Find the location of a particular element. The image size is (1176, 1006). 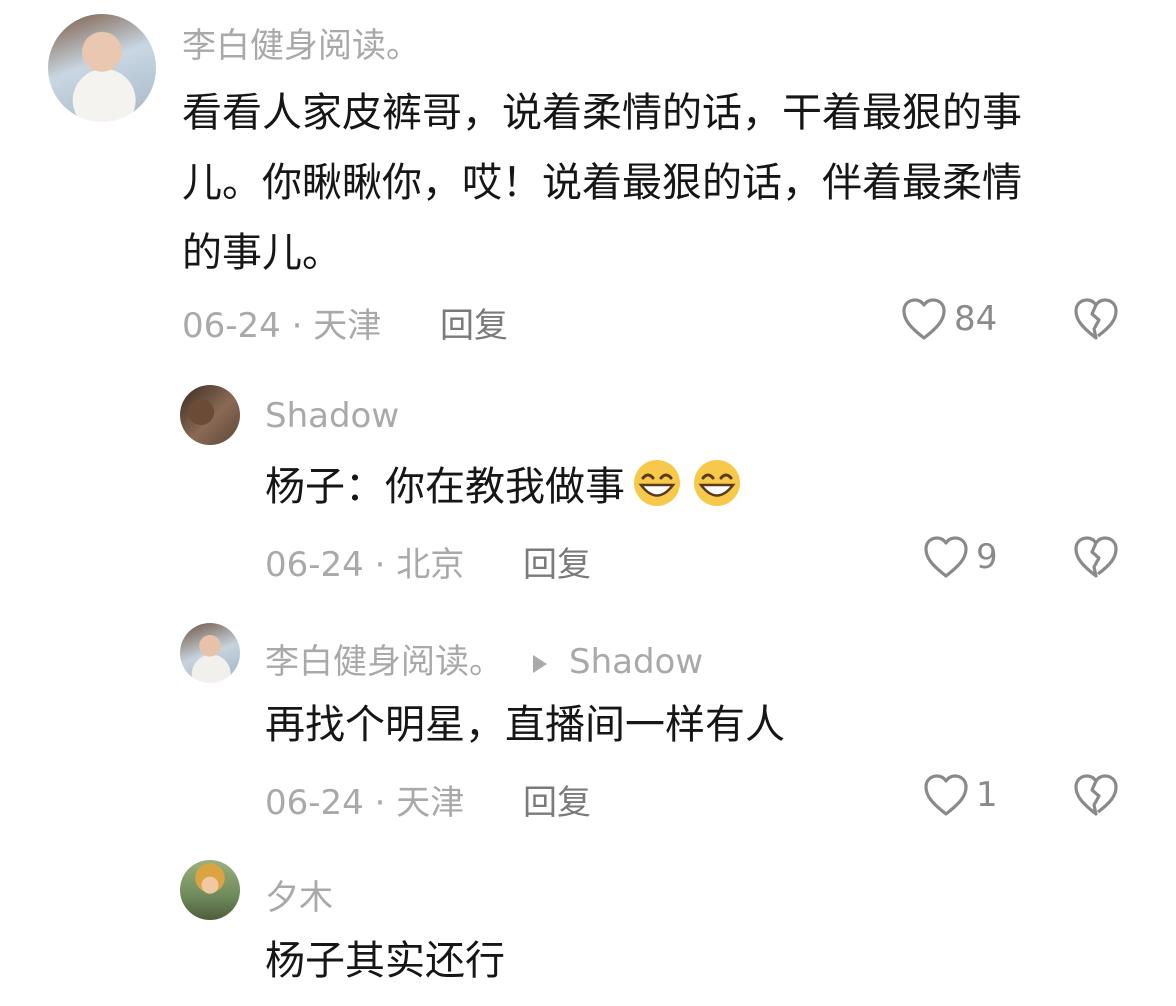

reply-author: Shadow is located at coordinates (332, 416).